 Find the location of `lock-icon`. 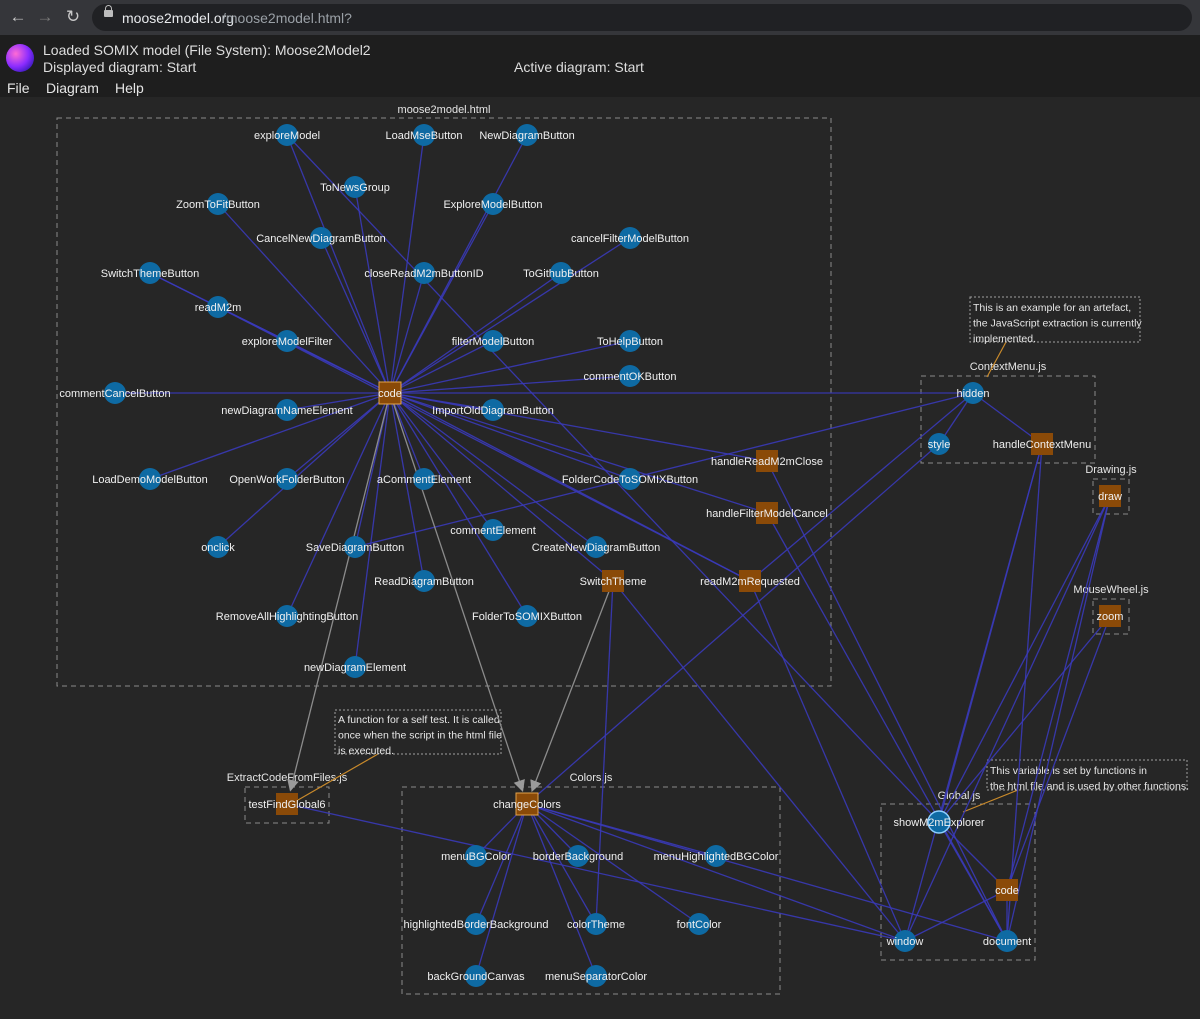

lock-icon is located at coordinates (108, 11).